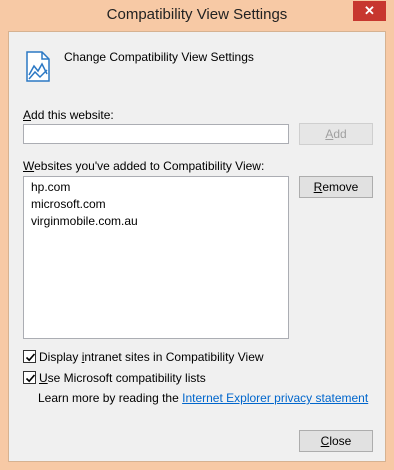 Image resolution: width=394 pixels, height=470 pixels. Describe the element at coordinates (122, 378) in the screenshot. I see `ms-lists-checkbox-label: Use Microsoft compatibility lists` at that location.